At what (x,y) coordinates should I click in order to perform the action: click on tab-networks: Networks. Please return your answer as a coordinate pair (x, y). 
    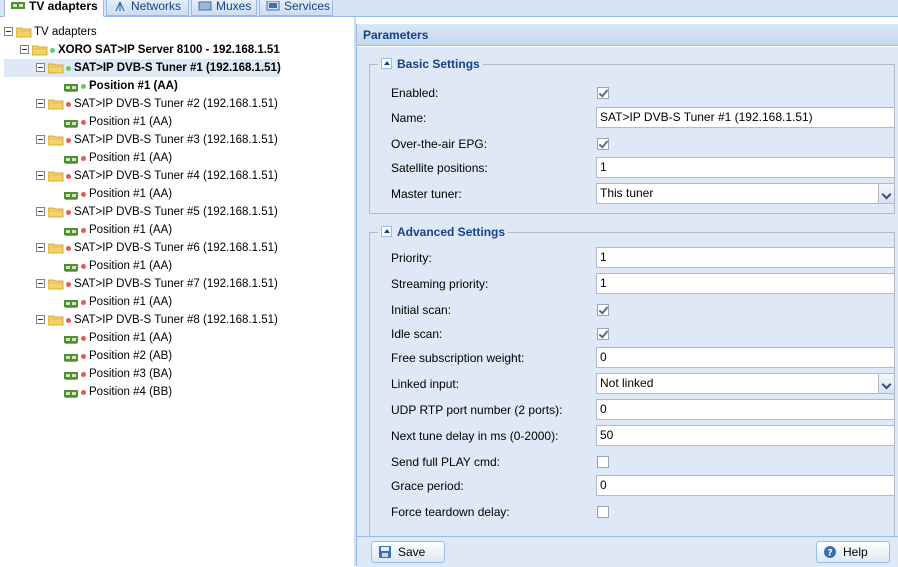
    Looking at the image, I should click on (147, 8).